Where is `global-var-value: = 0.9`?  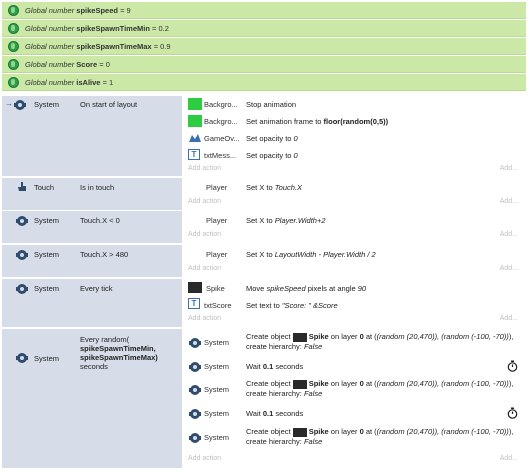
global-var-value: = 0.9 is located at coordinates (162, 46).